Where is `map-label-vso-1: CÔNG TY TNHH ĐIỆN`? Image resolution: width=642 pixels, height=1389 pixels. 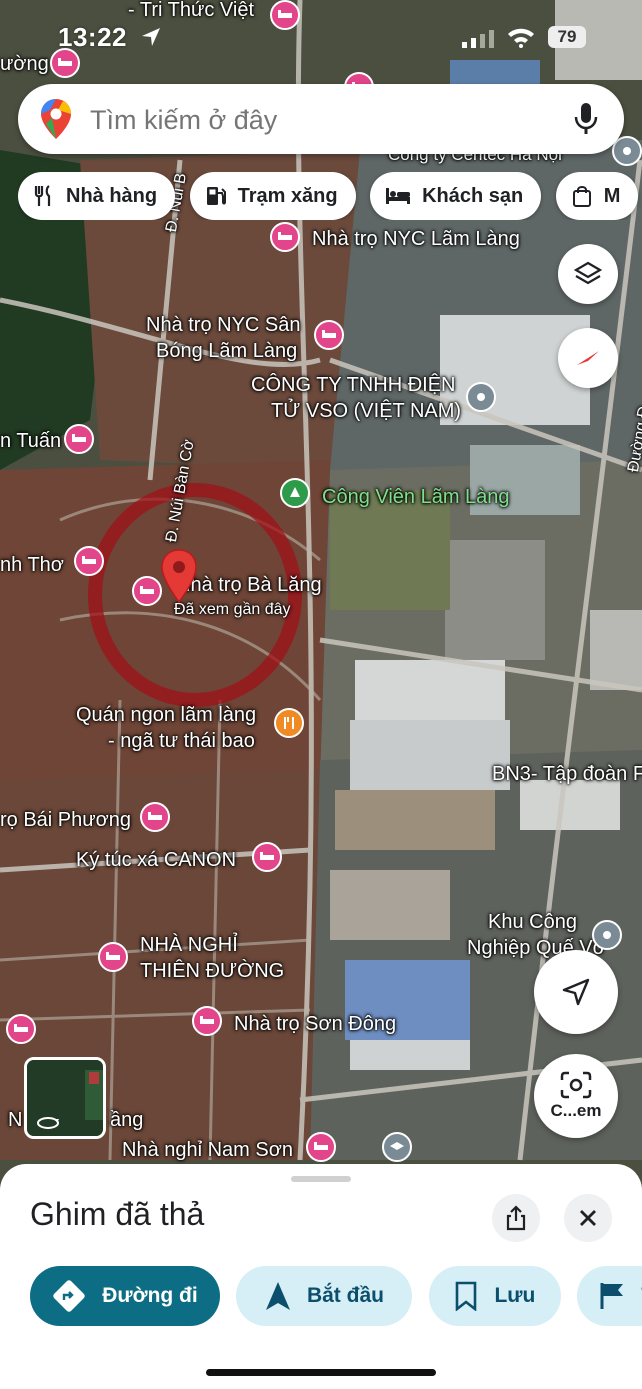
map-label-vso-1: CÔNG TY TNHH ĐIỆN is located at coordinates (353, 385).